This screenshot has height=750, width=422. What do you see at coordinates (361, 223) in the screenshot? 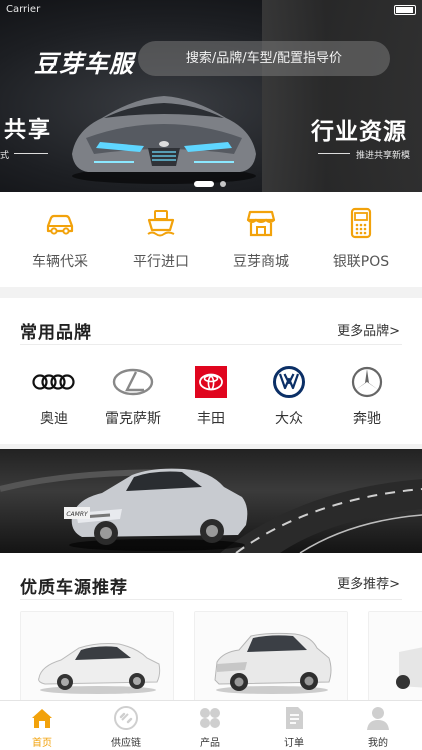
I see `pos-terminal-icon` at bounding box center [361, 223].